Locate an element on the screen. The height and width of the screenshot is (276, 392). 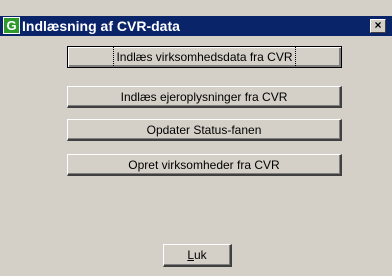
load-company-data-label: Indlæs virksomhedsdata fra CVR is located at coordinates (204, 57).